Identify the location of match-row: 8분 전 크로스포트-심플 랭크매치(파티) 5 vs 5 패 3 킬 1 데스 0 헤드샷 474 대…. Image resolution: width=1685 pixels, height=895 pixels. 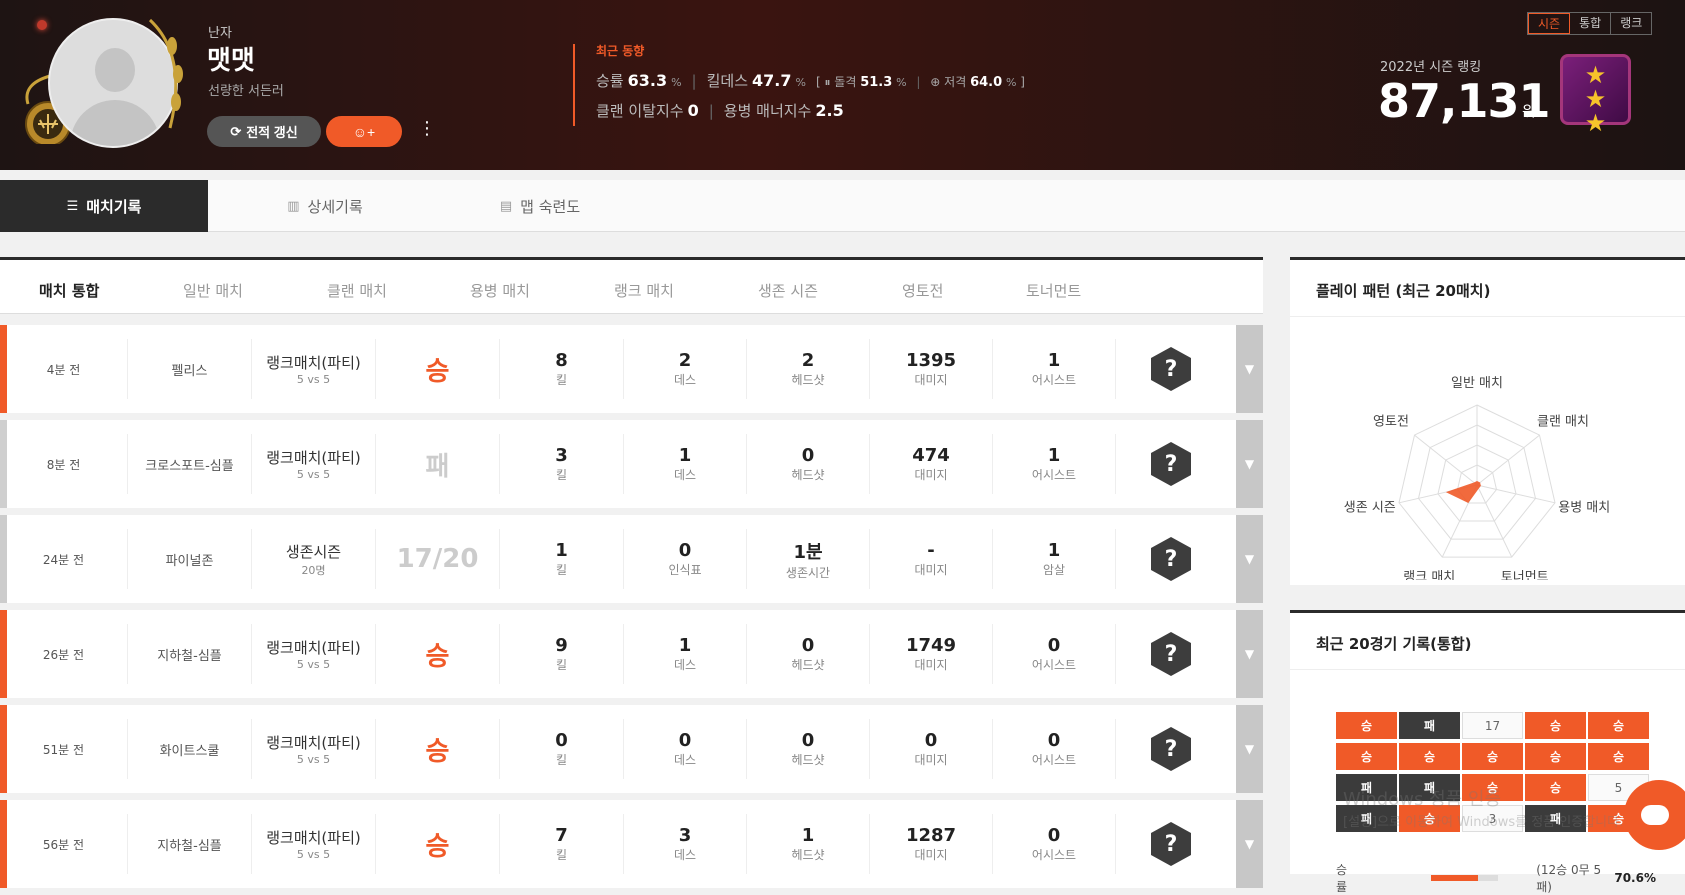
(631, 464).